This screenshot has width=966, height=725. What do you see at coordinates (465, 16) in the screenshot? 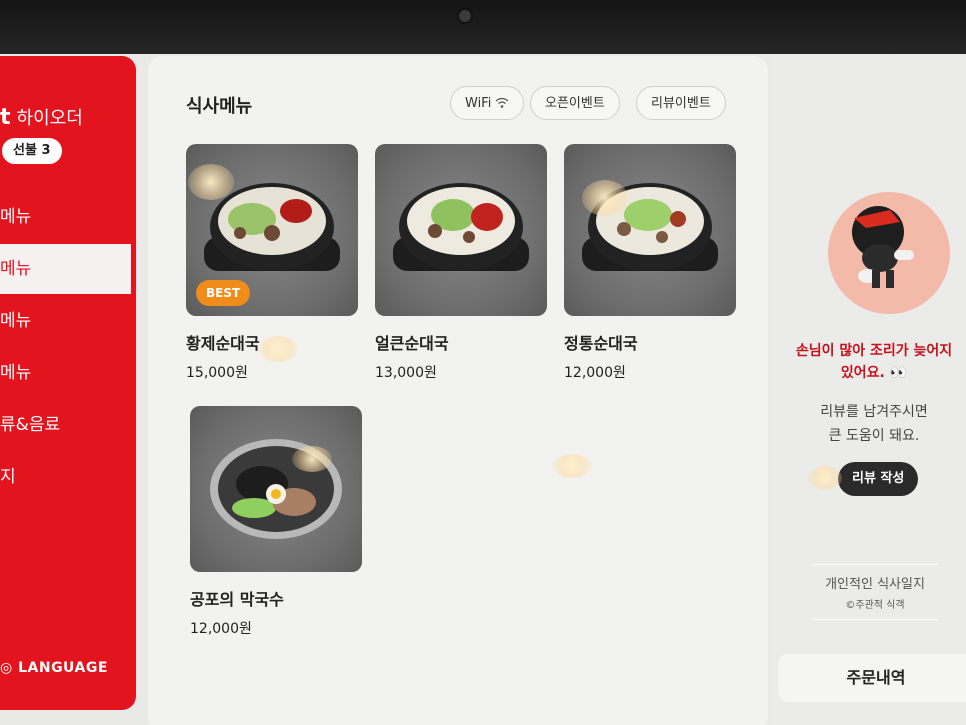
I see `camera-icon` at bounding box center [465, 16].